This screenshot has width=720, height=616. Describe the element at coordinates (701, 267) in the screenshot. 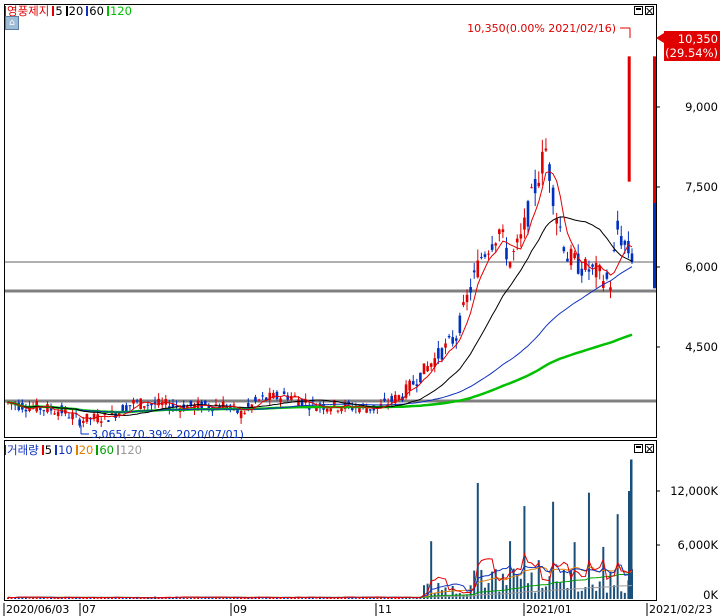

I see `price-tick-6000: 6,000` at that location.